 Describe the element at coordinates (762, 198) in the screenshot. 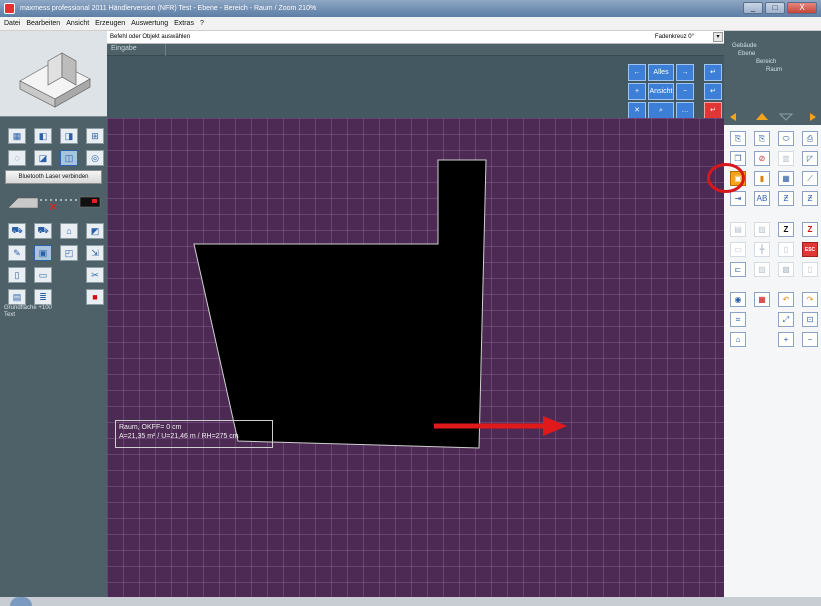

I see `text-tool-icon: AB` at that location.